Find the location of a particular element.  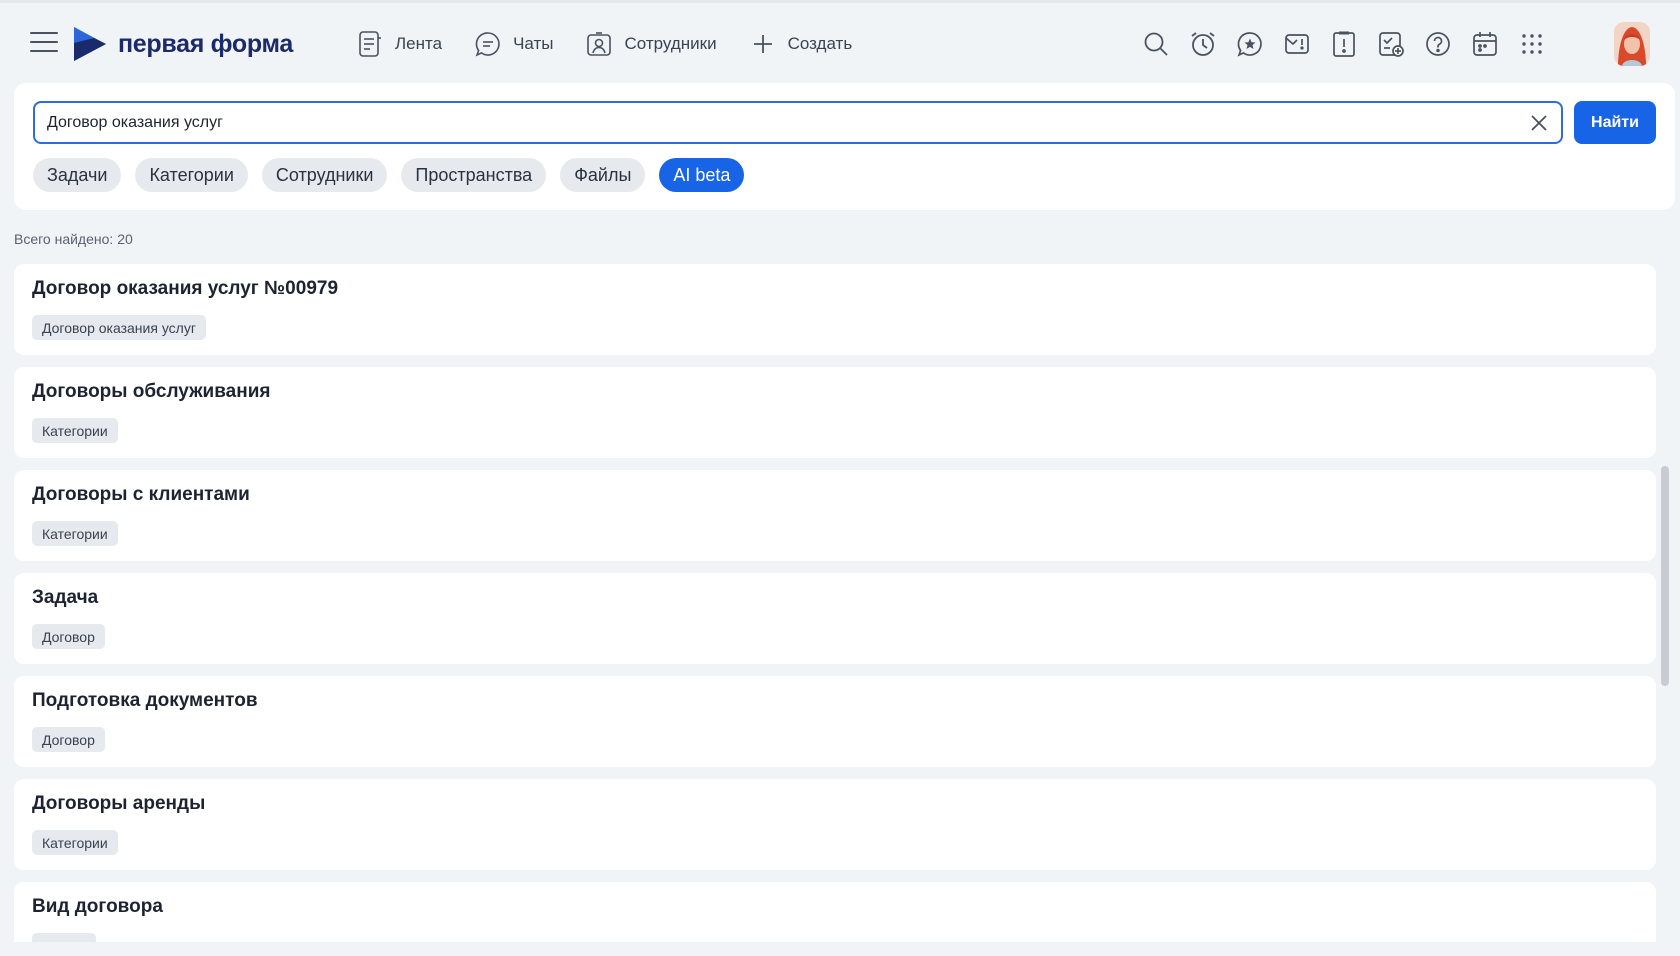

search-input is located at coordinates (777, 122).